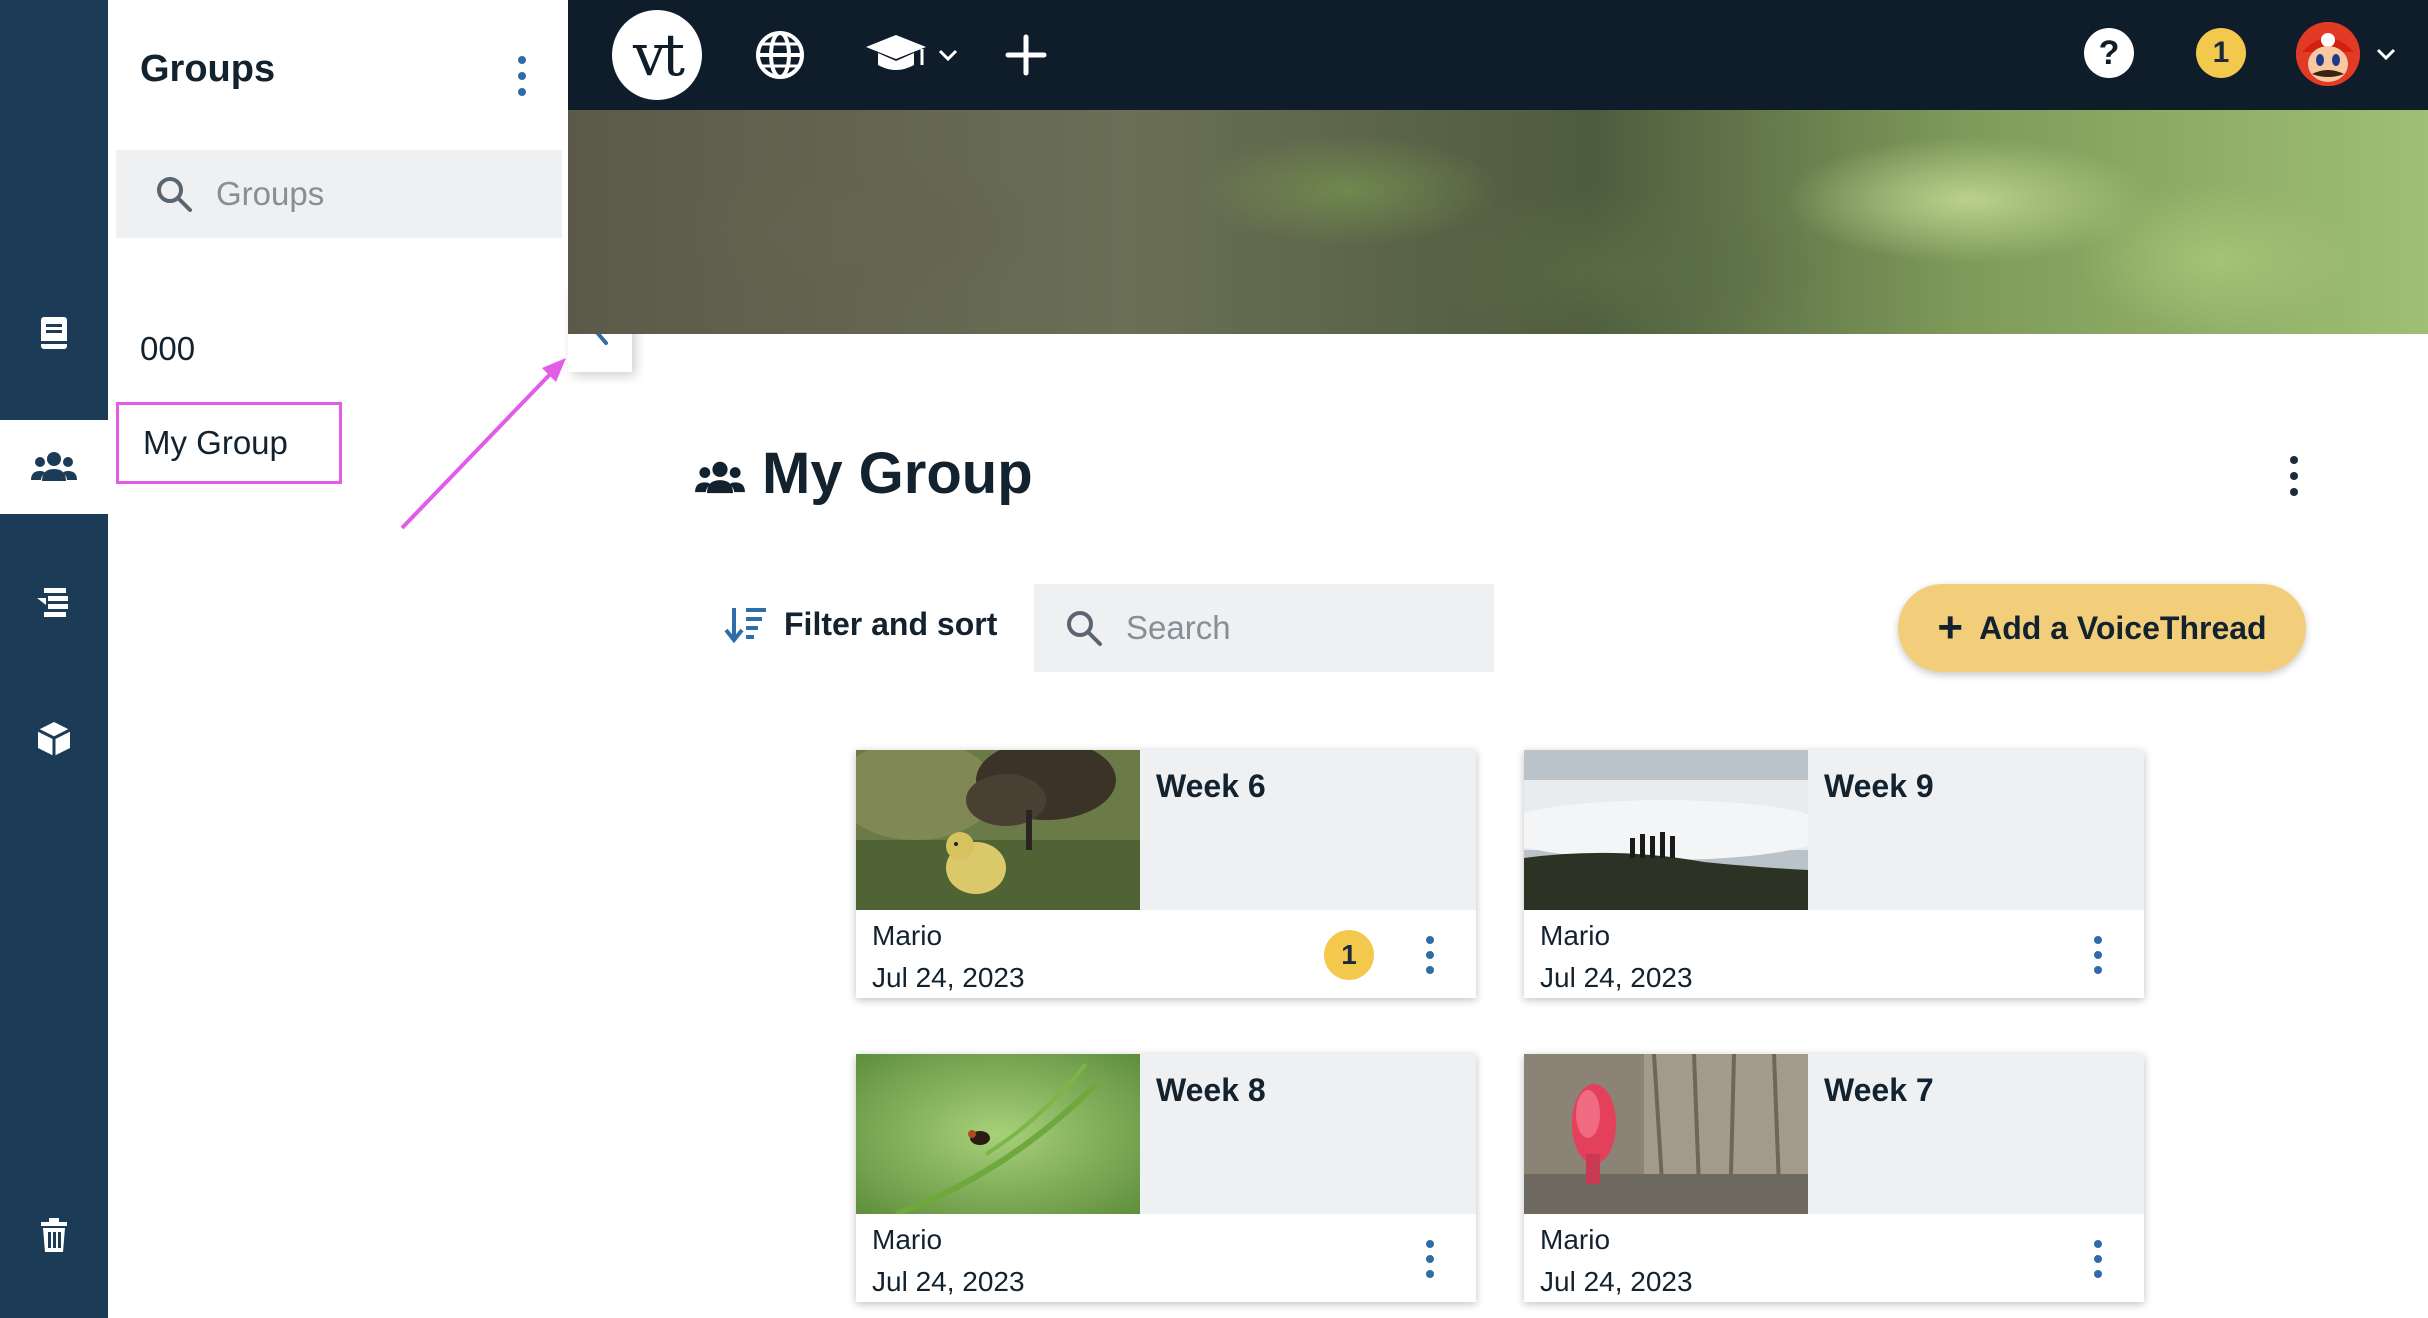 The width and height of the screenshot is (2428, 1318). Describe the element at coordinates (376, 194) in the screenshot. I see `groups-search-input` at that location.